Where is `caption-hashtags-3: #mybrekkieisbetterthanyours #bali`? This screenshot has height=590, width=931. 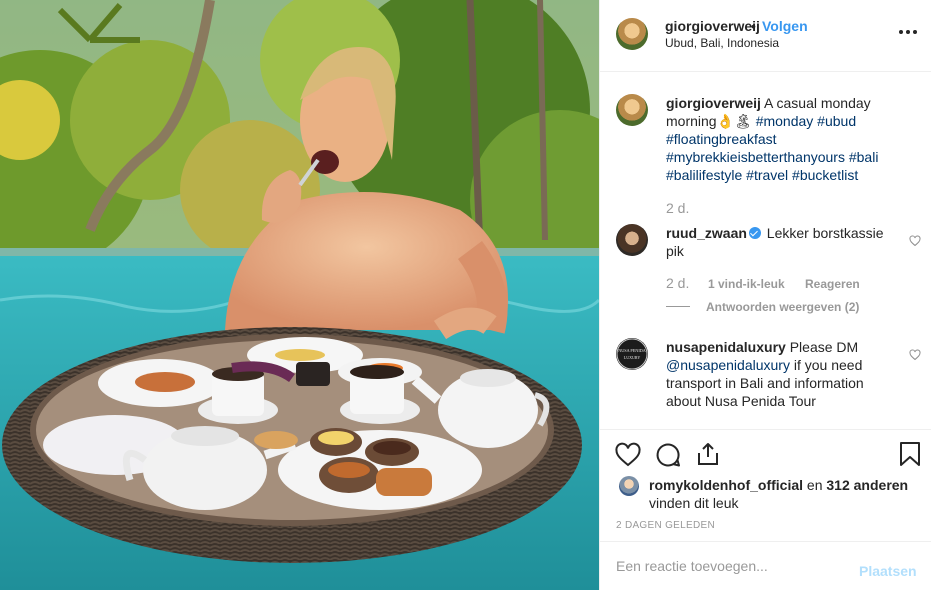 caption-hashtags-3: #mybrekkieisbetterthanyours #bali is located at coordinates (772, 157).